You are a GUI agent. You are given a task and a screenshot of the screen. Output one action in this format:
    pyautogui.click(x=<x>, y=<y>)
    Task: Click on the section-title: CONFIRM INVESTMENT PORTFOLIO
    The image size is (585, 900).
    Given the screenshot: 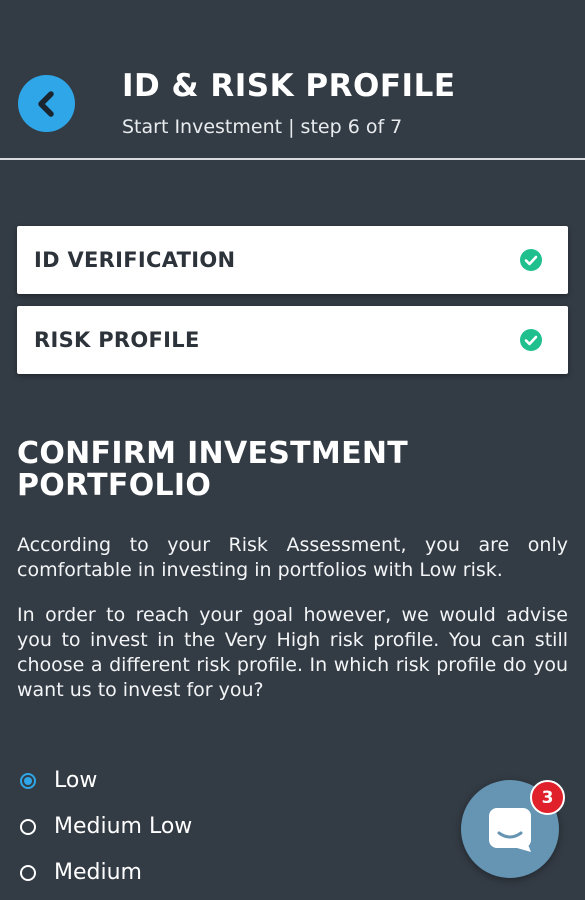 What is the action you would take?
    pyautogui.click(x=213, y=469)
    